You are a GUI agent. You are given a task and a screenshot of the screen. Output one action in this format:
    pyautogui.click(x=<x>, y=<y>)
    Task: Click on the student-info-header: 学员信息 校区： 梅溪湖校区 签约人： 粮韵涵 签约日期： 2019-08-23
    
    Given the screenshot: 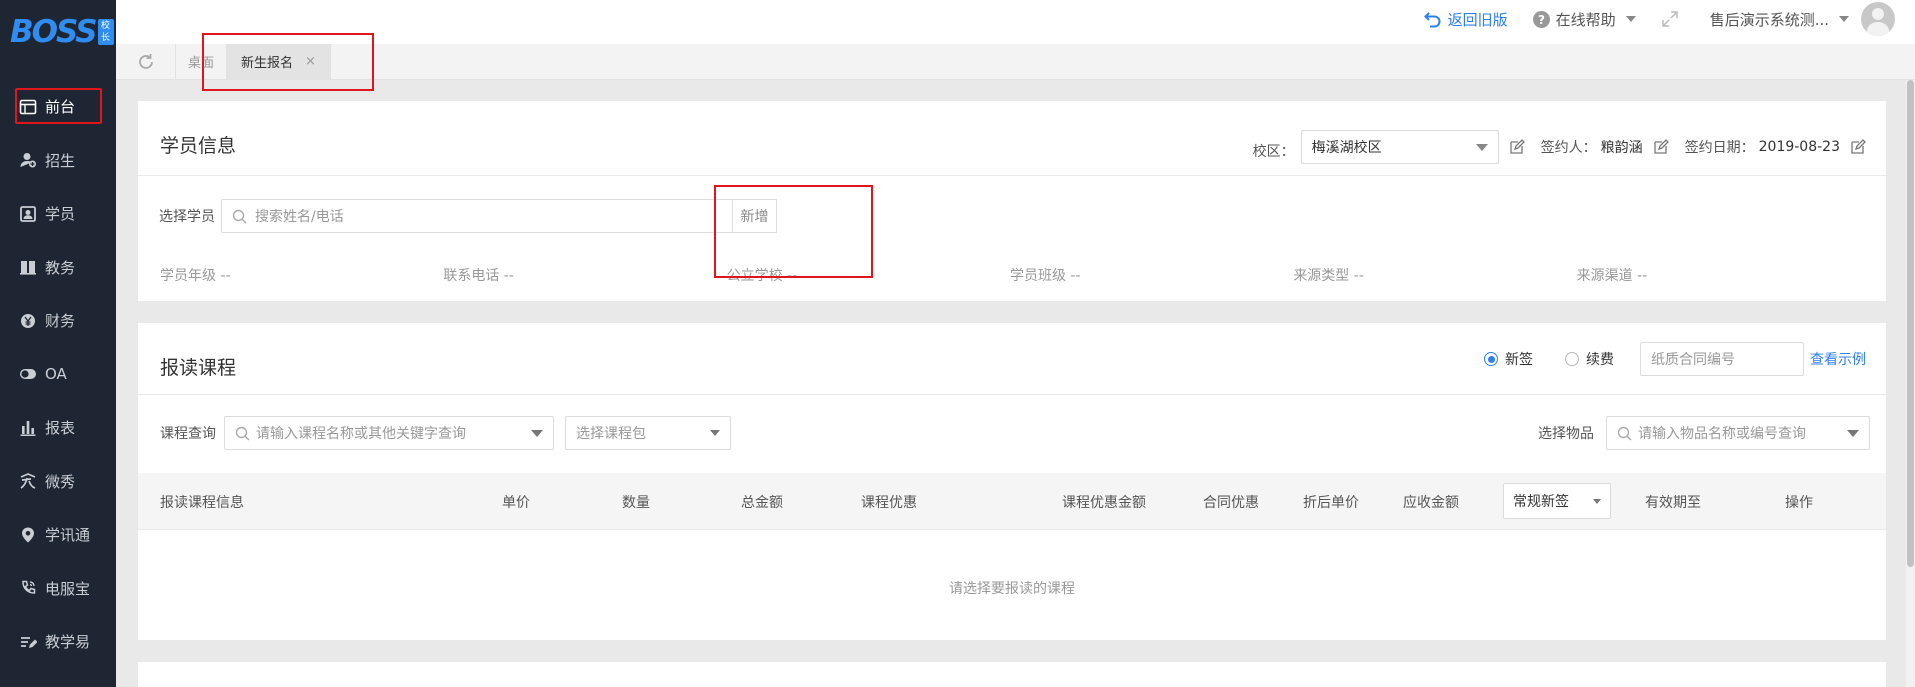 What is the action you would take?
    pyautogui.click(x=1012, y=138)
    